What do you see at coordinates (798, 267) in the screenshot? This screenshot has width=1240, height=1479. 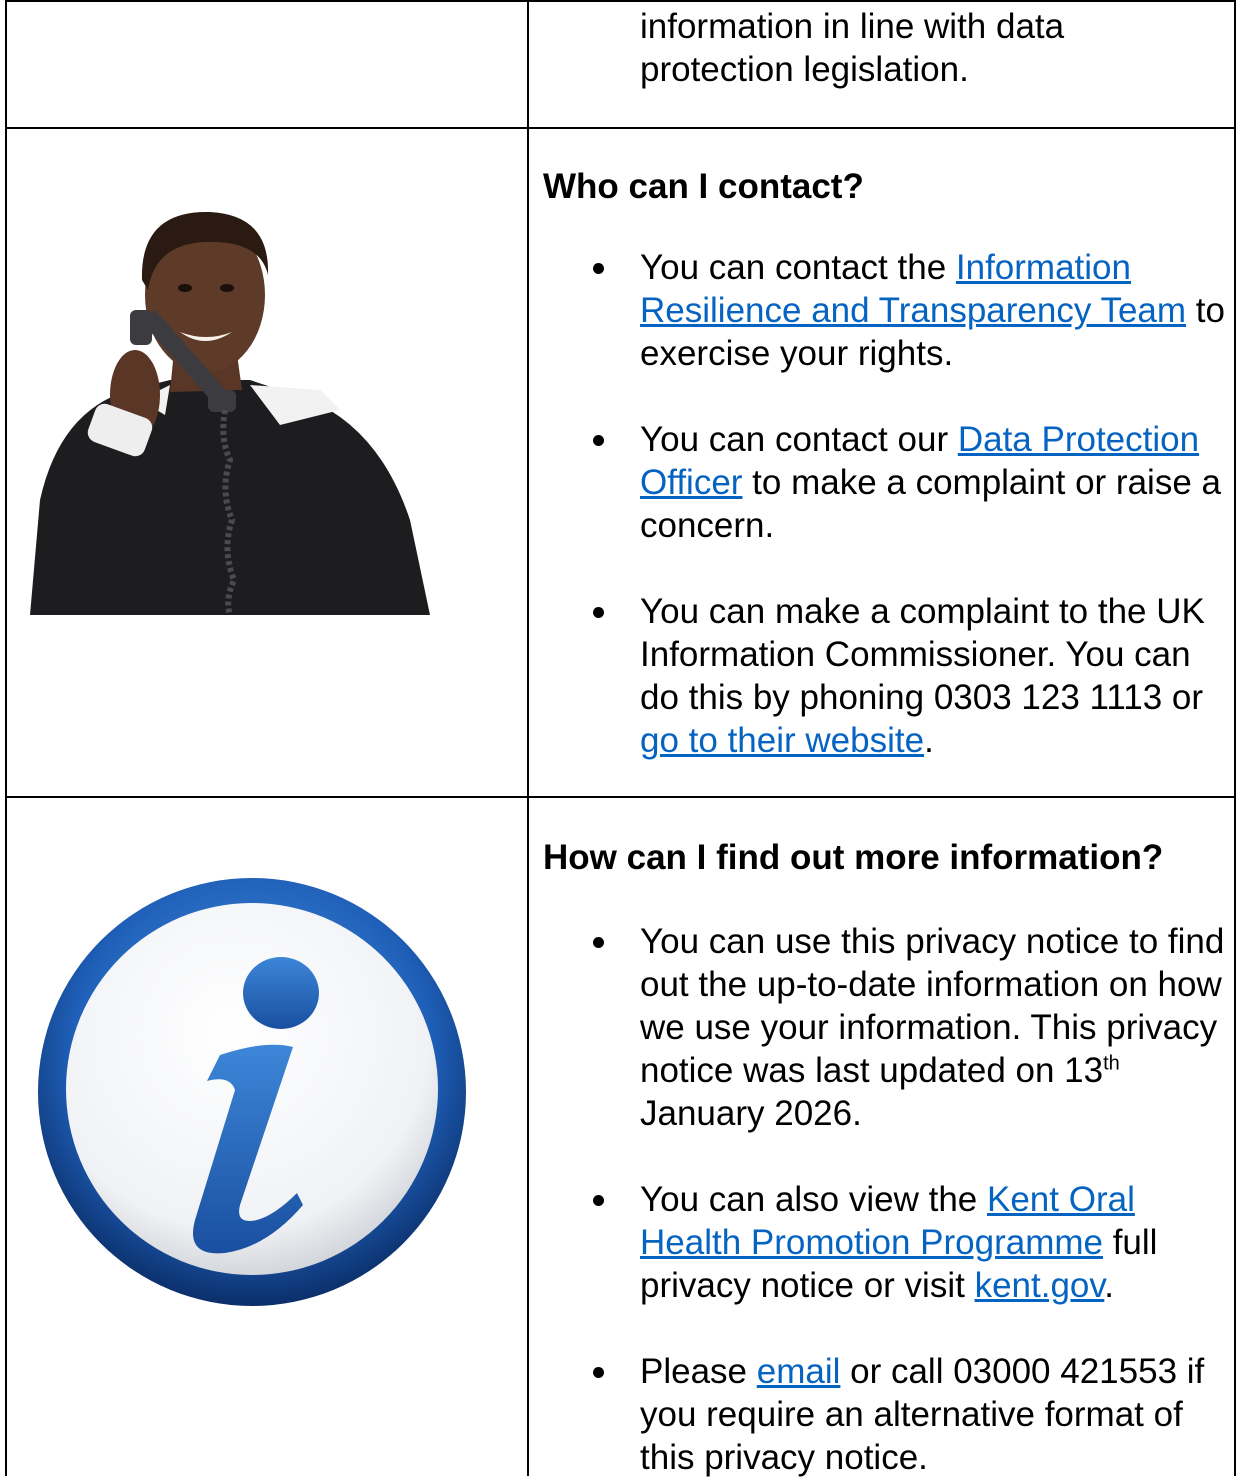 I see `contact-item-1-pre: You can contact the` at bounding box center [798, 267].